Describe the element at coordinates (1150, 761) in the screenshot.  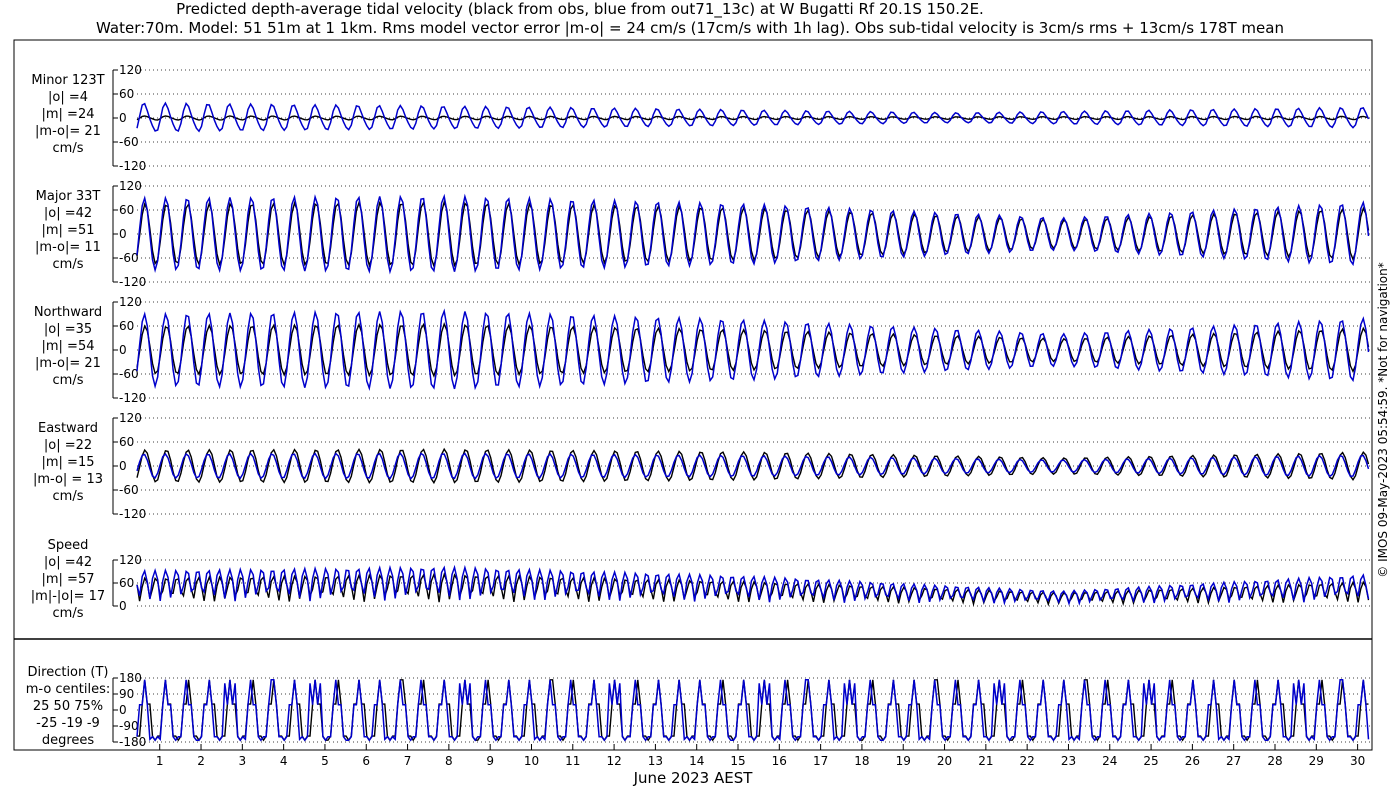
I see `xtick-label-25: 25` at that location.